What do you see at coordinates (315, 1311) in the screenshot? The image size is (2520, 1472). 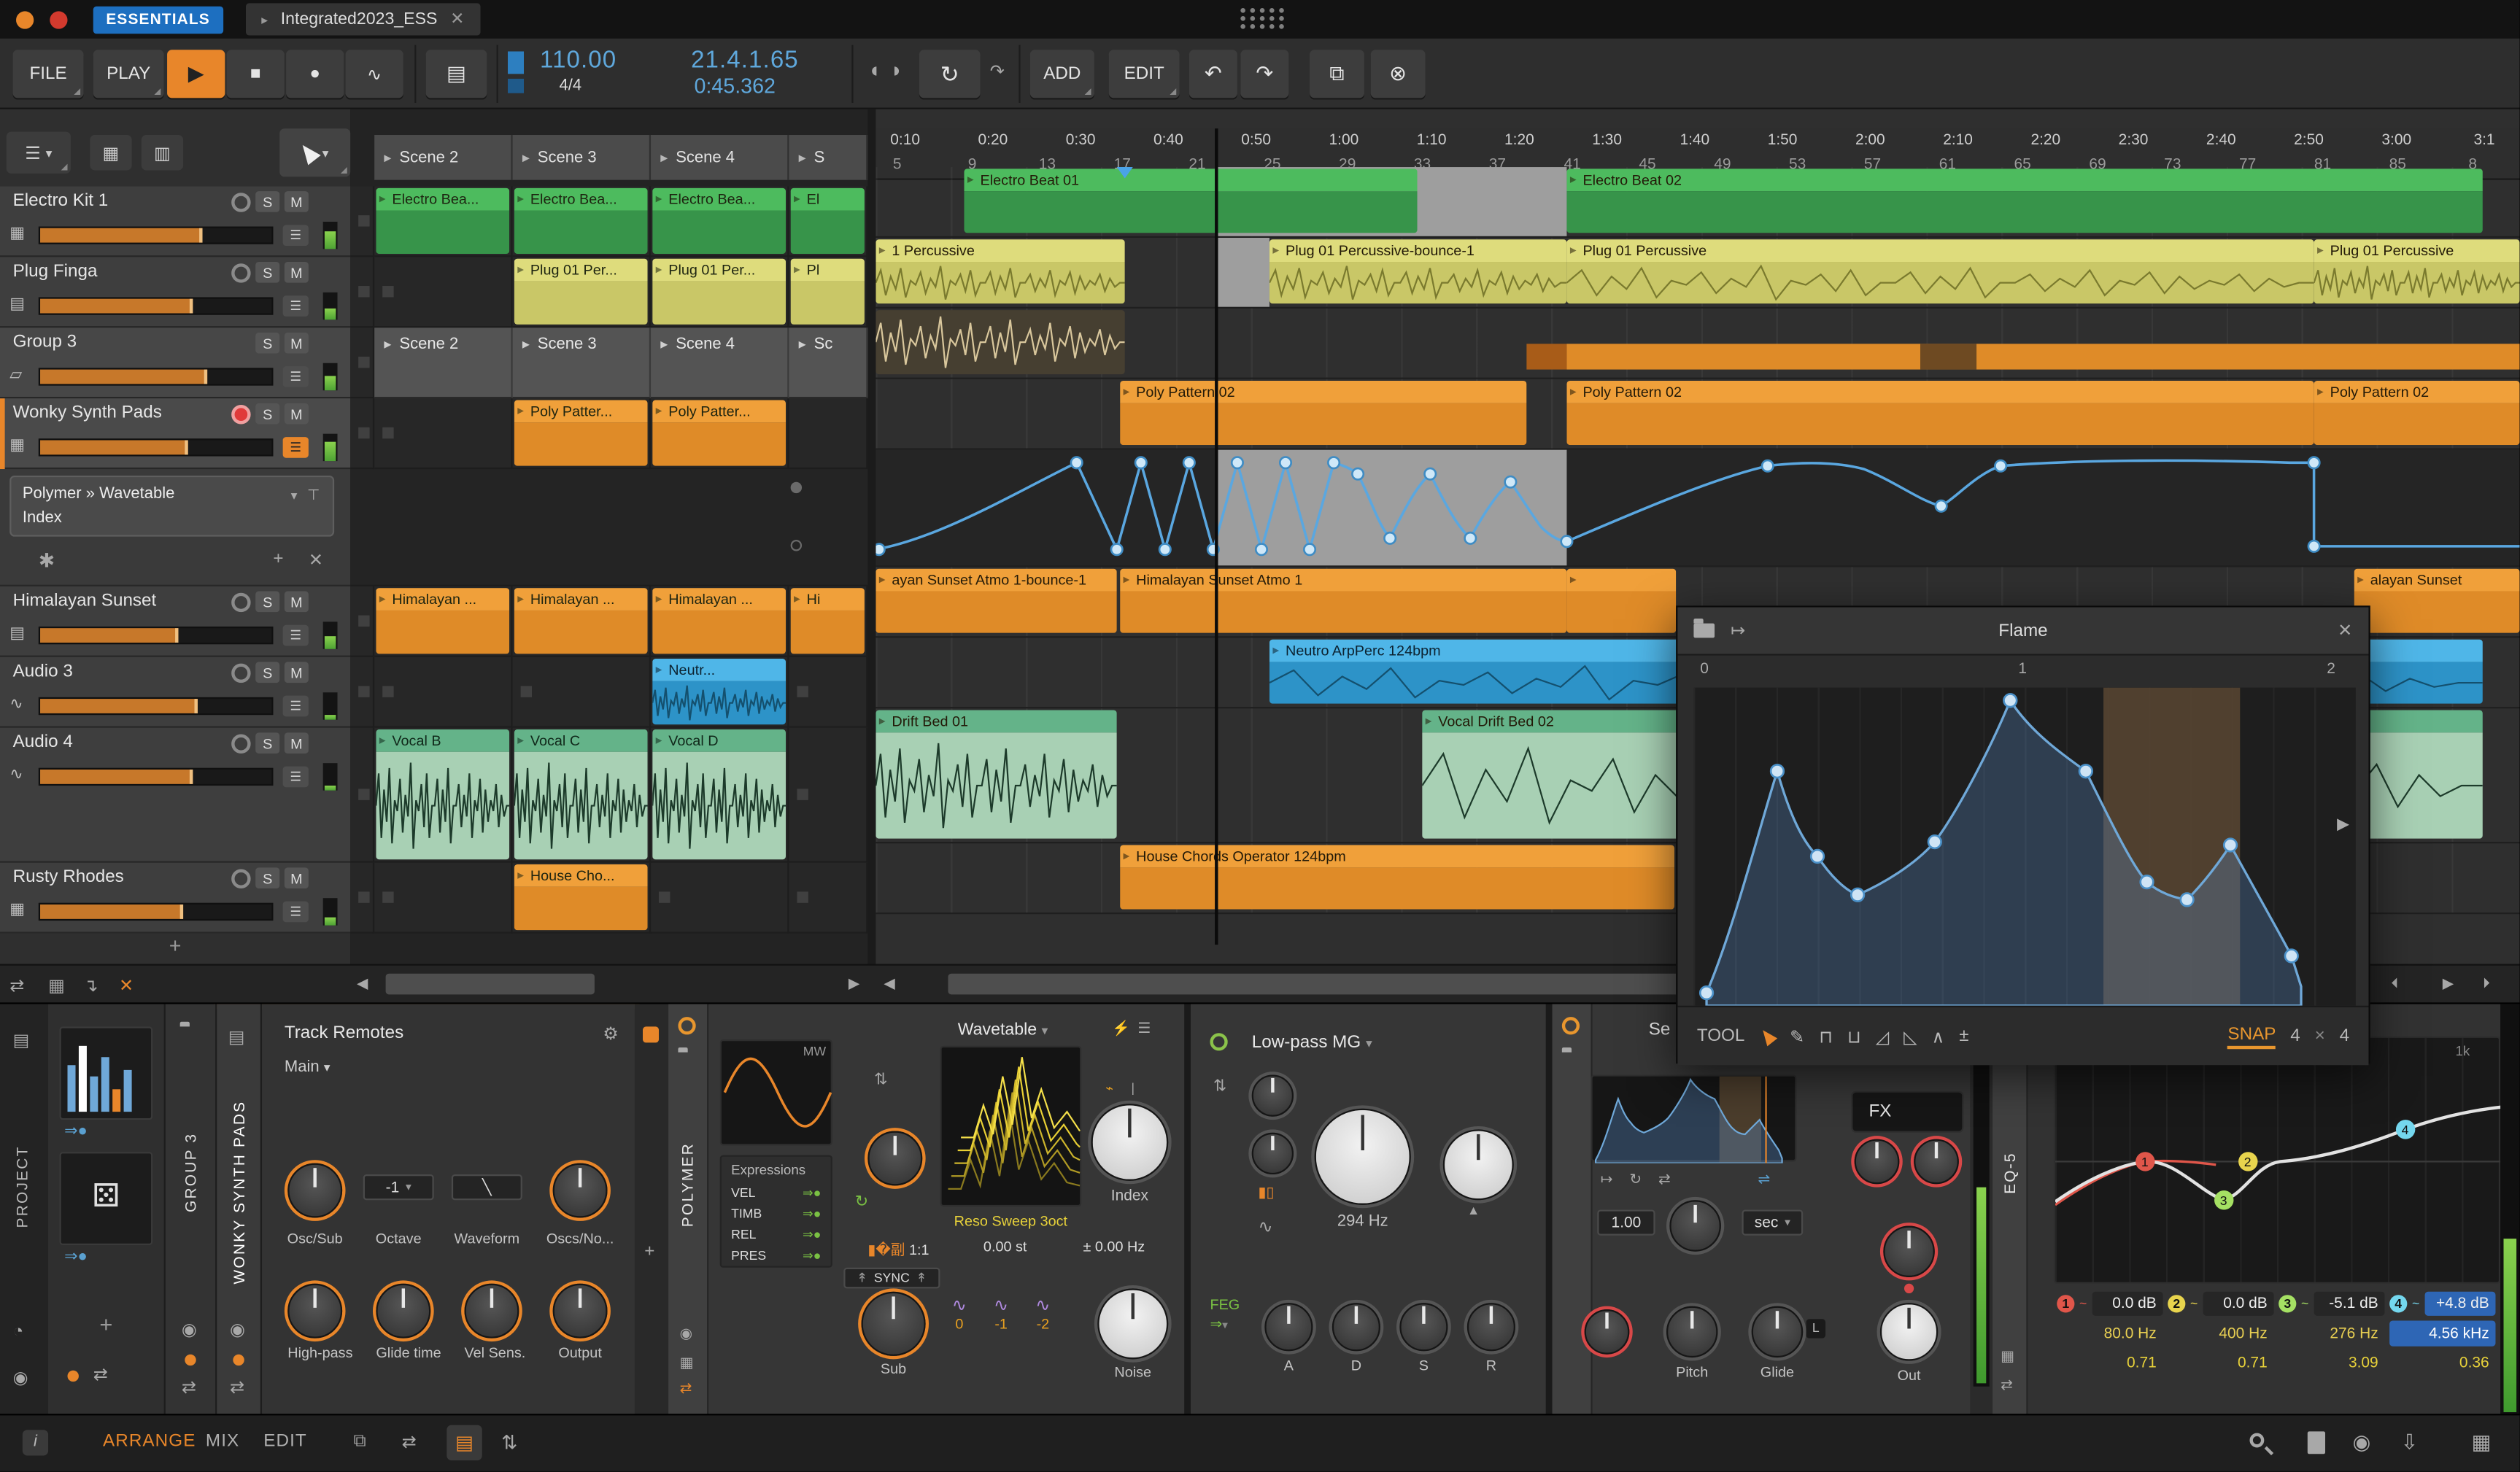 I see `remote-knob` at bounding box center [315, 1311].